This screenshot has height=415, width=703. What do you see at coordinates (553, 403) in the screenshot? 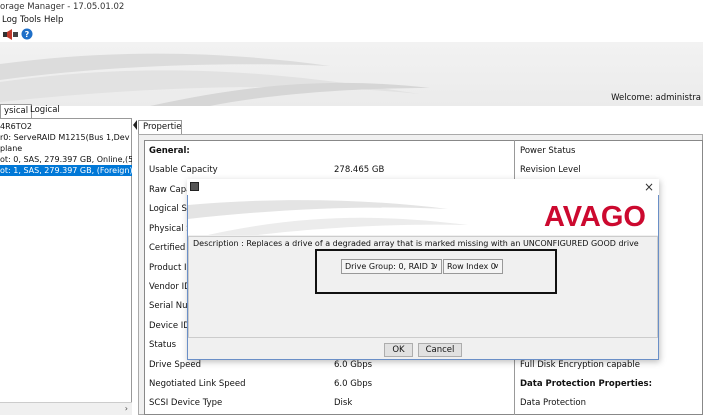
I see `prop-label-data-protection: Data Protection` at bounding box center [553, 403].